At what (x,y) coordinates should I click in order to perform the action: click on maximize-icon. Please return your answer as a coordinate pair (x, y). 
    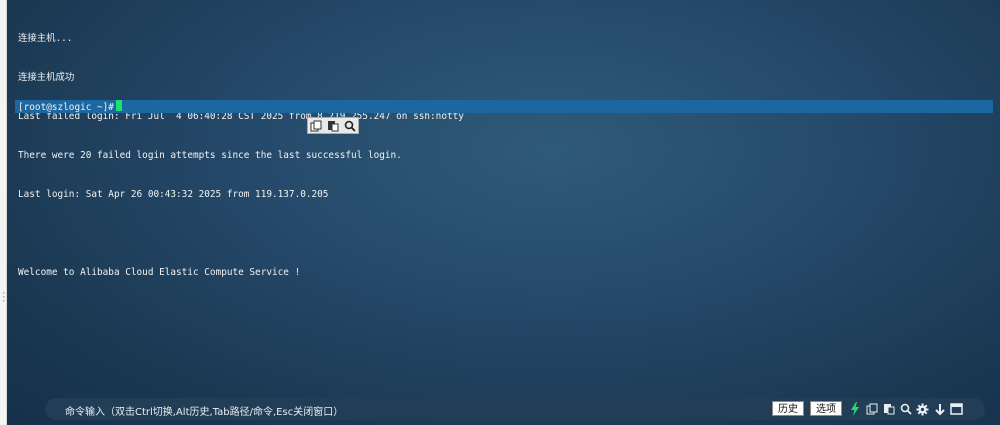
    Looking at the image, I should click on (956, 409).